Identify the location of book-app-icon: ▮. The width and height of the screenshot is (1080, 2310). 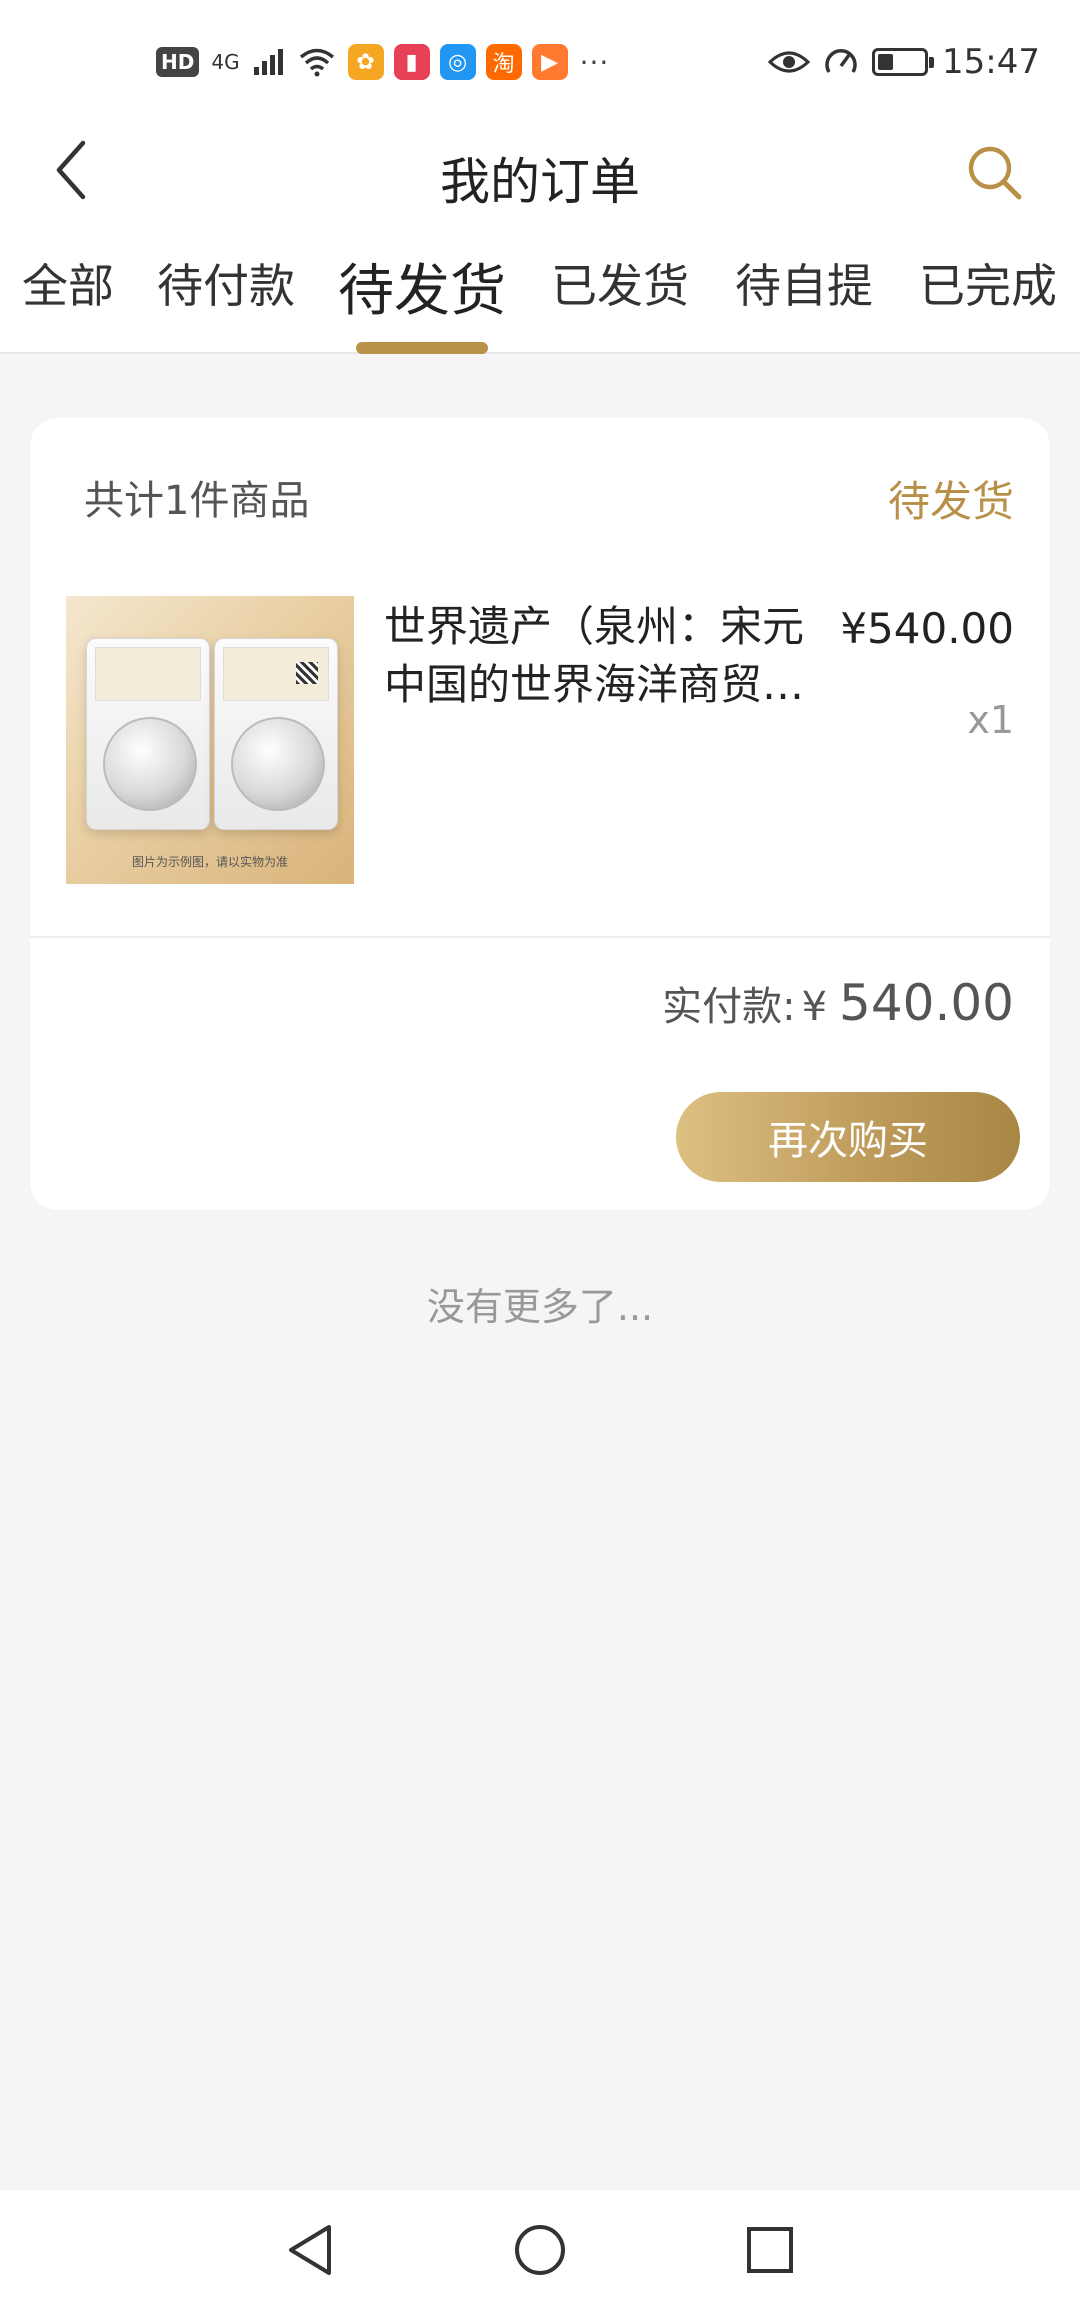
(411, 62).